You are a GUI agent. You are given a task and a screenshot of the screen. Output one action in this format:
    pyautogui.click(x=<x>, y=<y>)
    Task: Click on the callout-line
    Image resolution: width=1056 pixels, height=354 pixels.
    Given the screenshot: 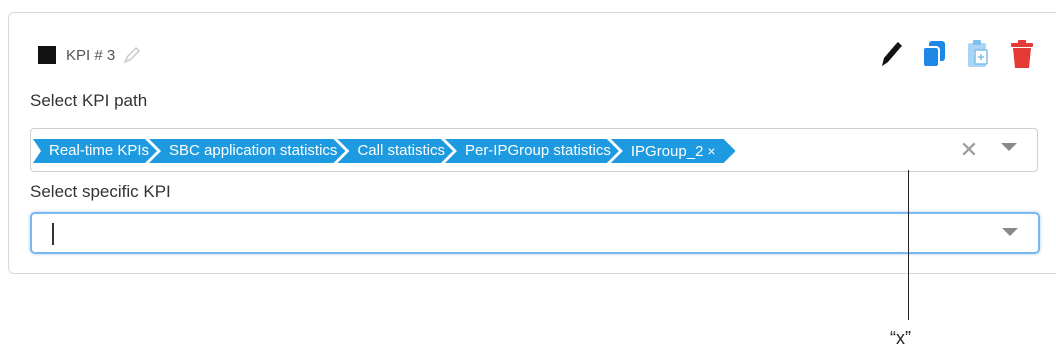 What is the action you would take?
    pyautogui.click(x=908, y=245)
    